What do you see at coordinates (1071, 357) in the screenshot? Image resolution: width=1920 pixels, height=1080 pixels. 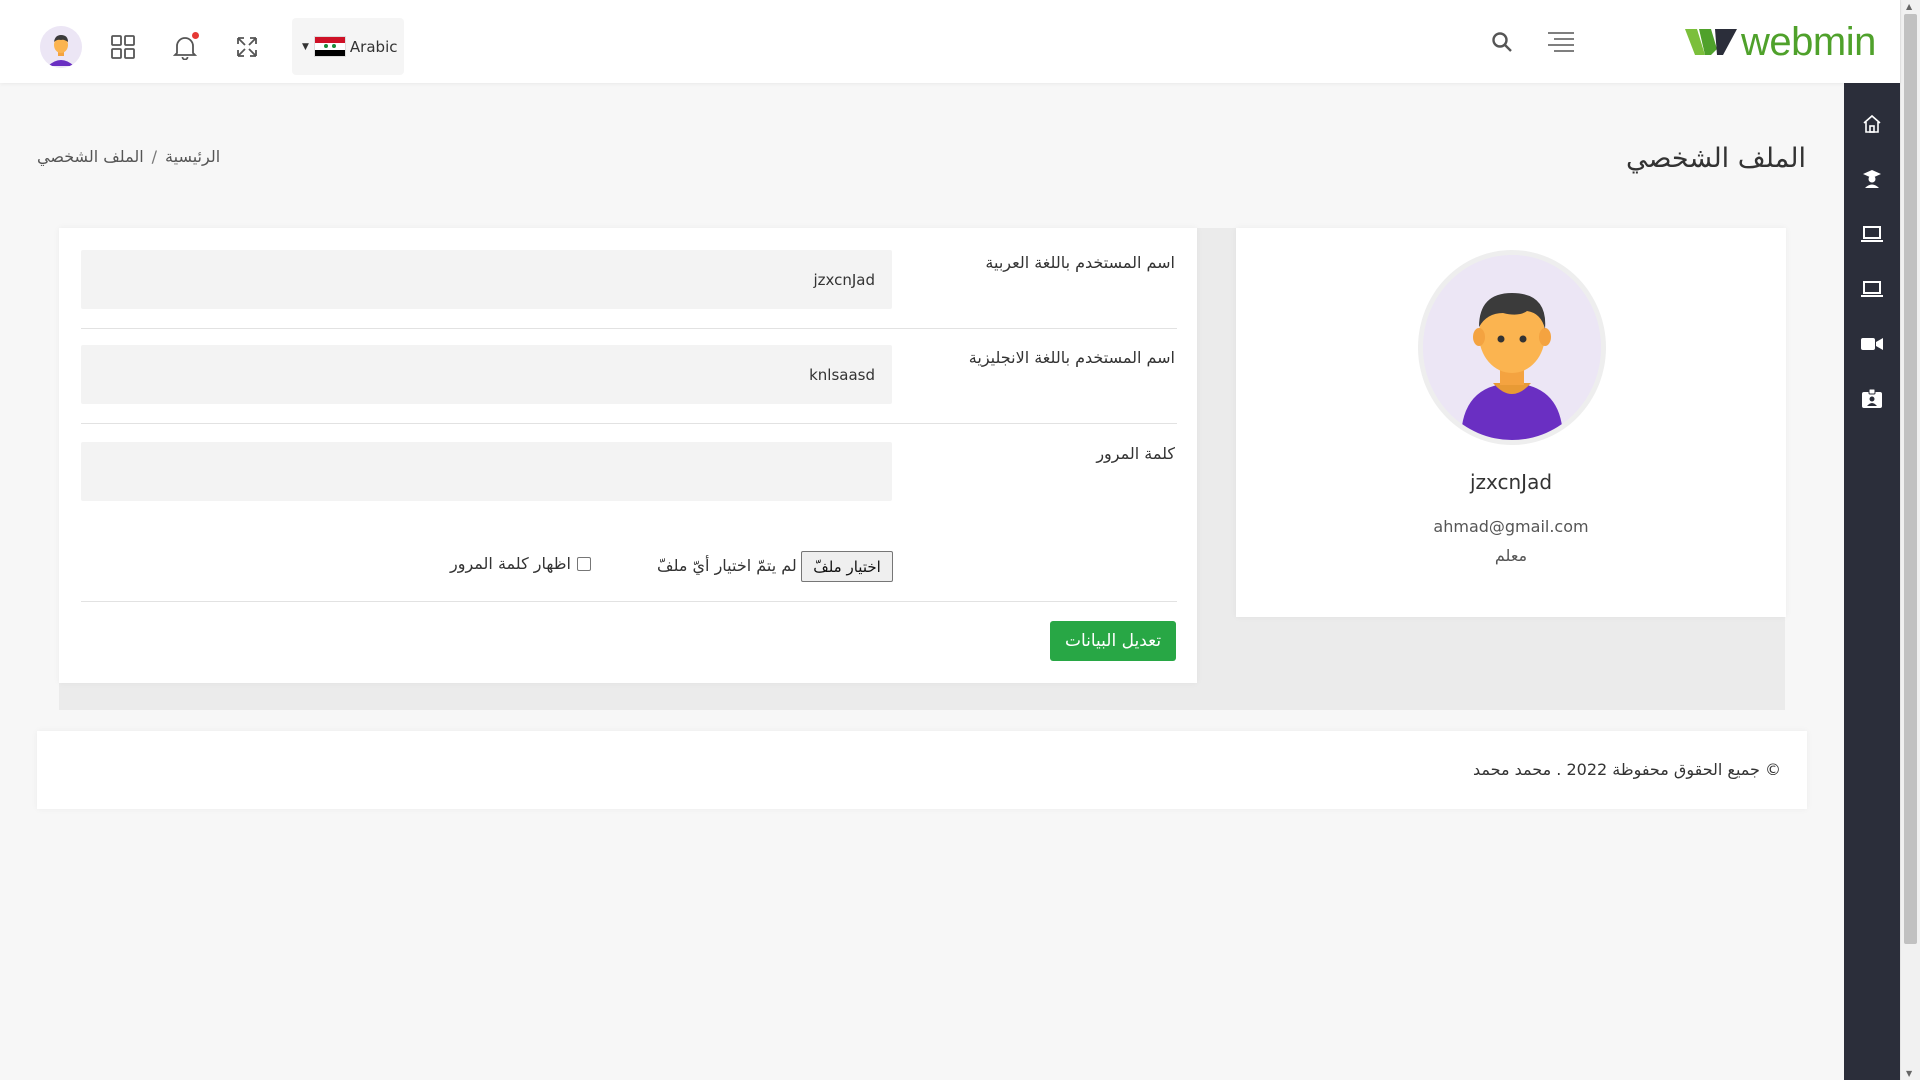 I see `english-name-label: اسم المستخدم باللغة الانجليزية` at bounding box center [1071, 357].